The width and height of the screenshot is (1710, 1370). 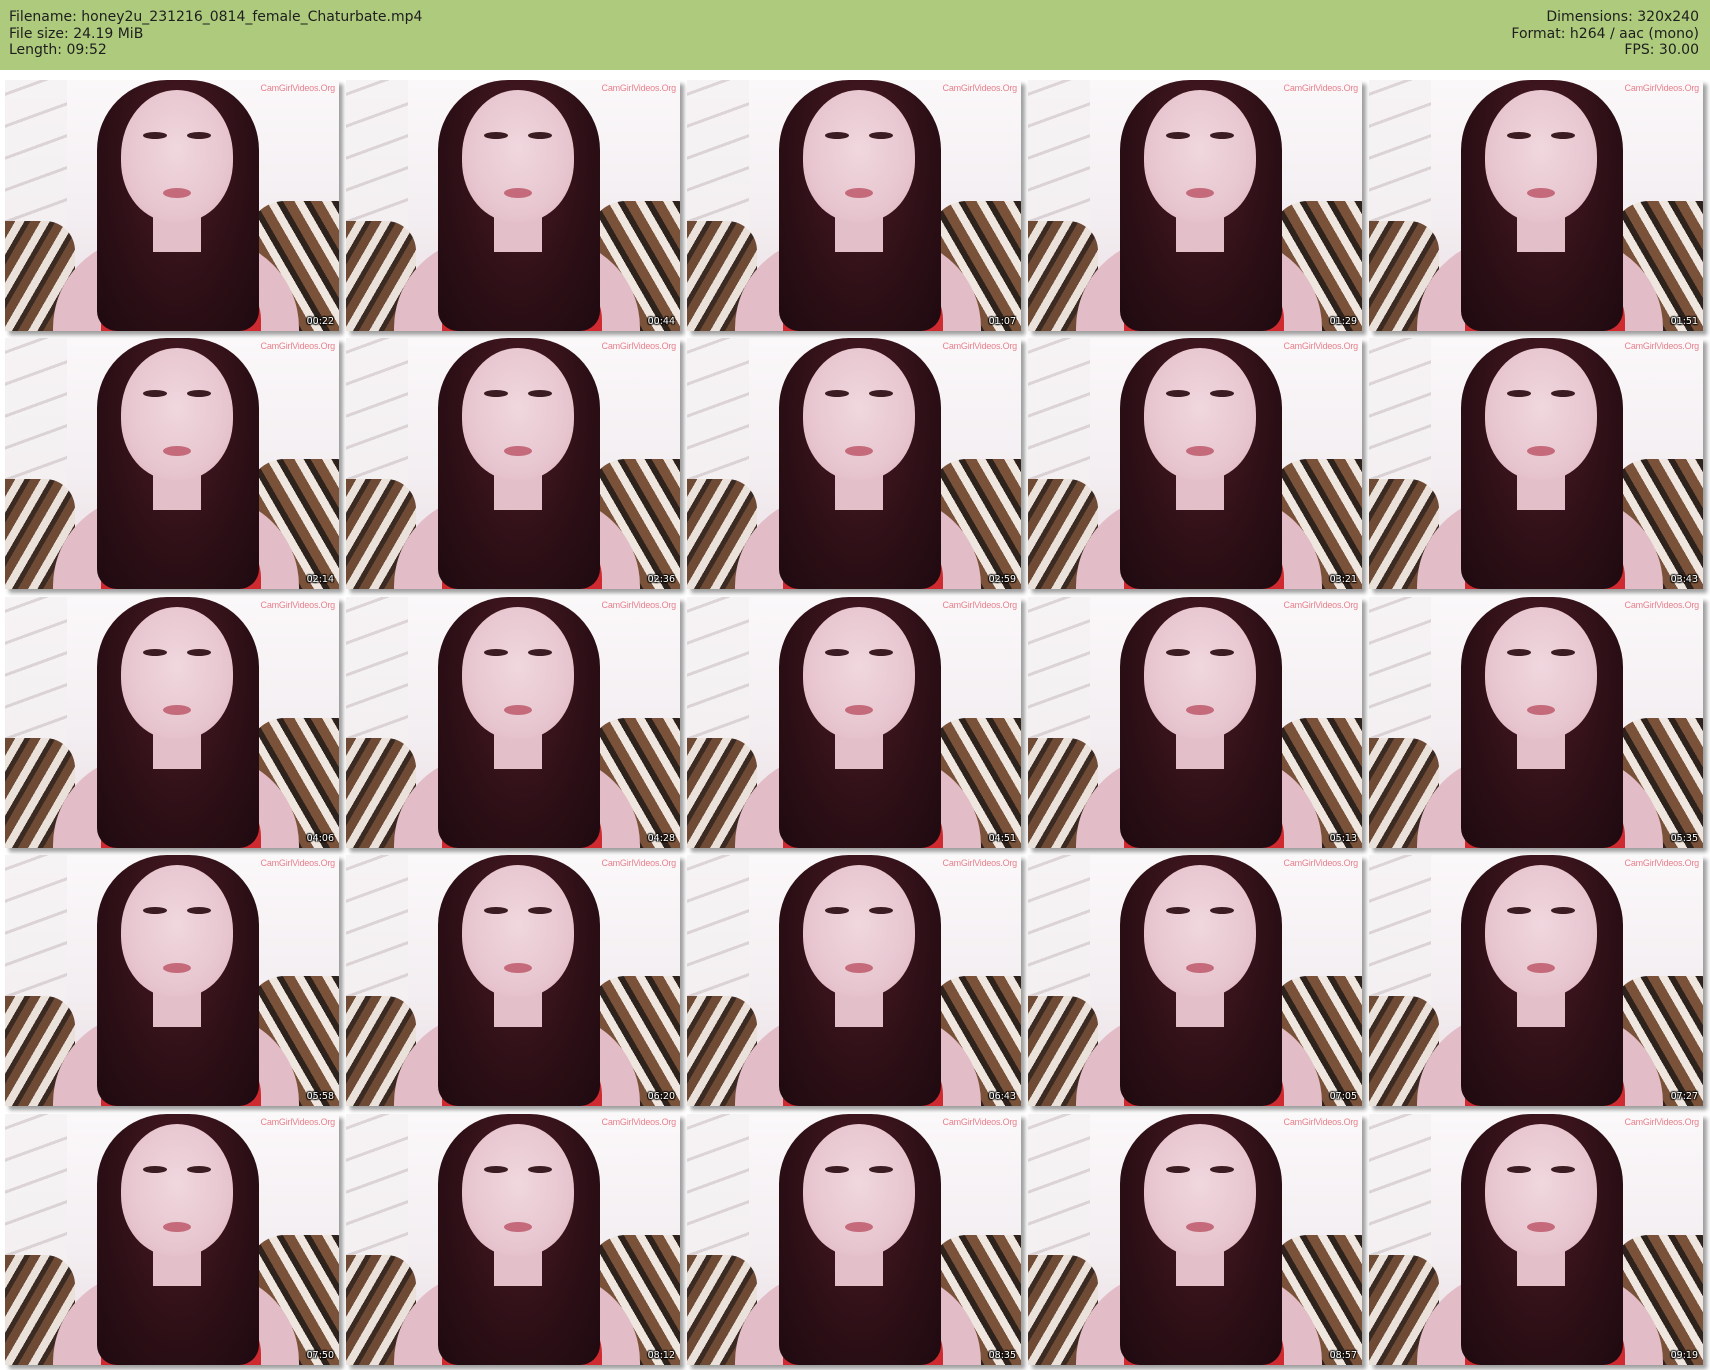 I want to click on video-thumbnail: CamGirlVideos.Org 05:58, so click(x=172, y=980).